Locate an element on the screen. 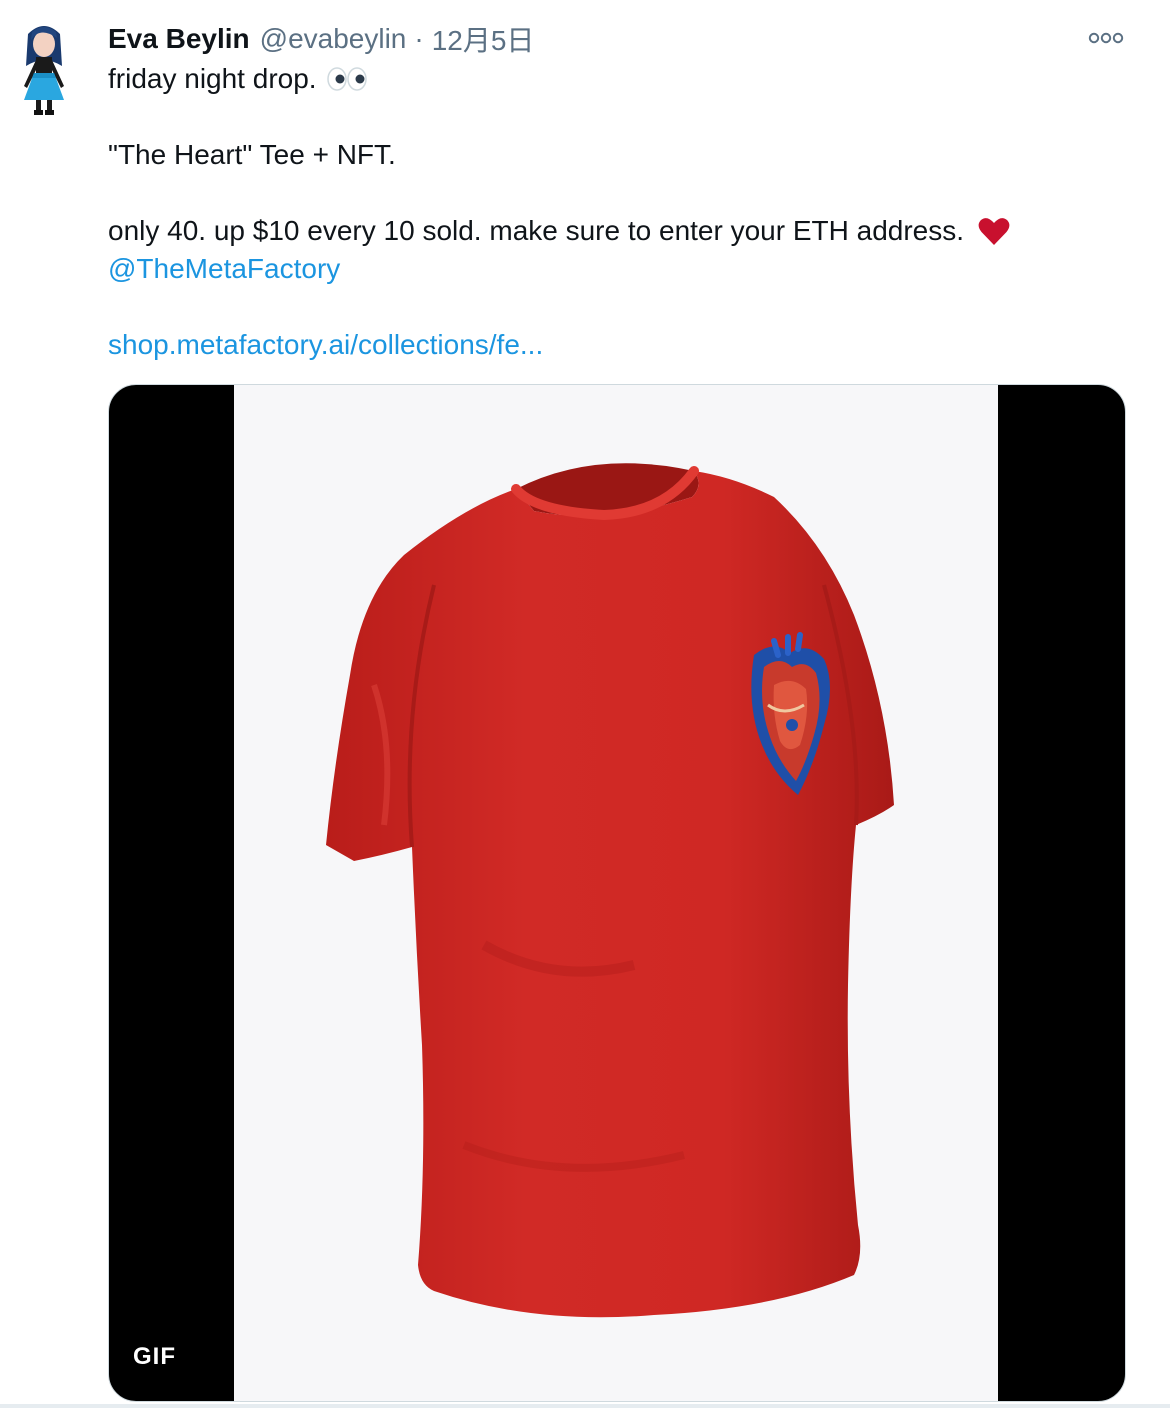 This screenshot has width=1170, height=1408. tweet-line-2: "The Heart" Tee + NFT. is located at coordinates (252, 154).